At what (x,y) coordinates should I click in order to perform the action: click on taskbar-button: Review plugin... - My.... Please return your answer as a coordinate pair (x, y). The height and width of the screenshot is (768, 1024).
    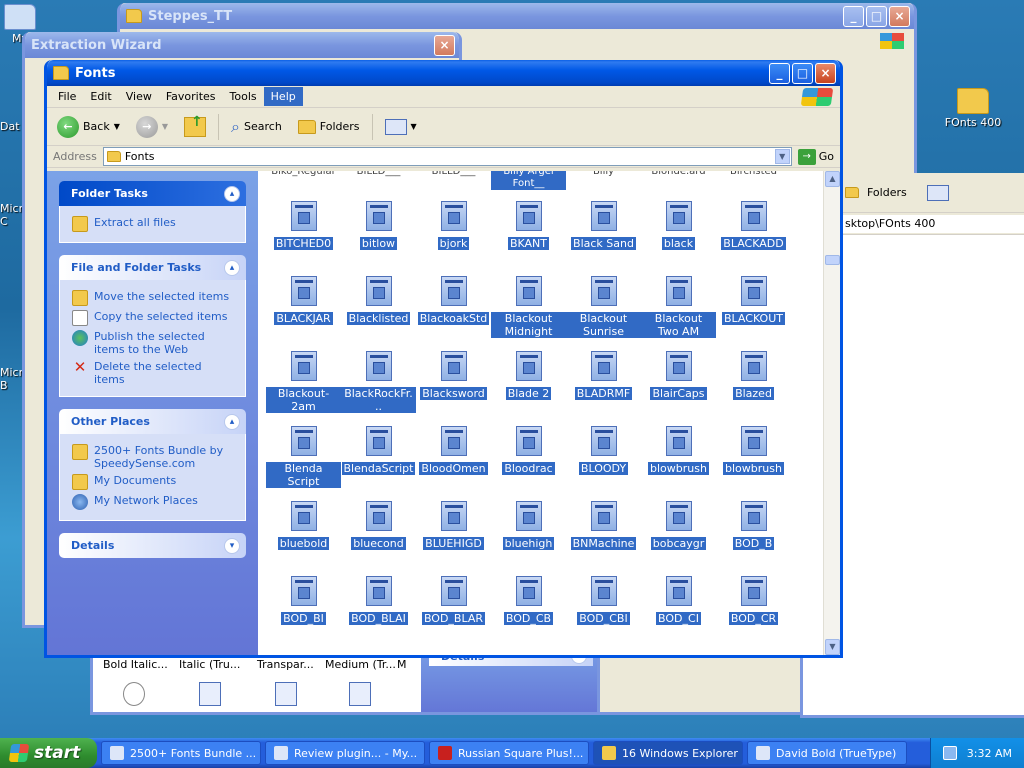
    Looking at the image, I should click on (345, 753).